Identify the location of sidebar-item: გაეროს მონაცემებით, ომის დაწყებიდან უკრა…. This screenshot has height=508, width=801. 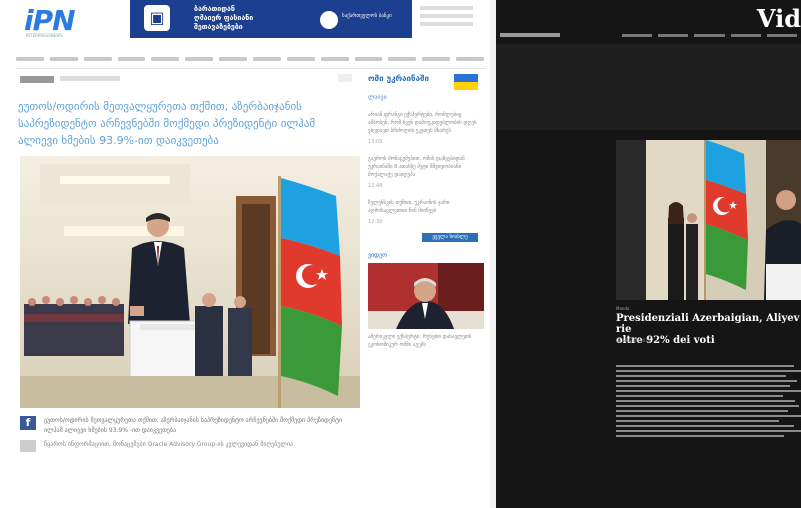
(426, 167).